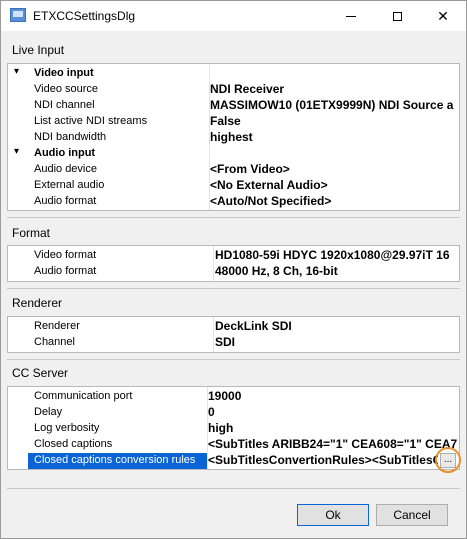 The height and width of the screenshot is (539, 467). I want to click on property-row: Renderer DeckLink SDI, so click(233, 327).